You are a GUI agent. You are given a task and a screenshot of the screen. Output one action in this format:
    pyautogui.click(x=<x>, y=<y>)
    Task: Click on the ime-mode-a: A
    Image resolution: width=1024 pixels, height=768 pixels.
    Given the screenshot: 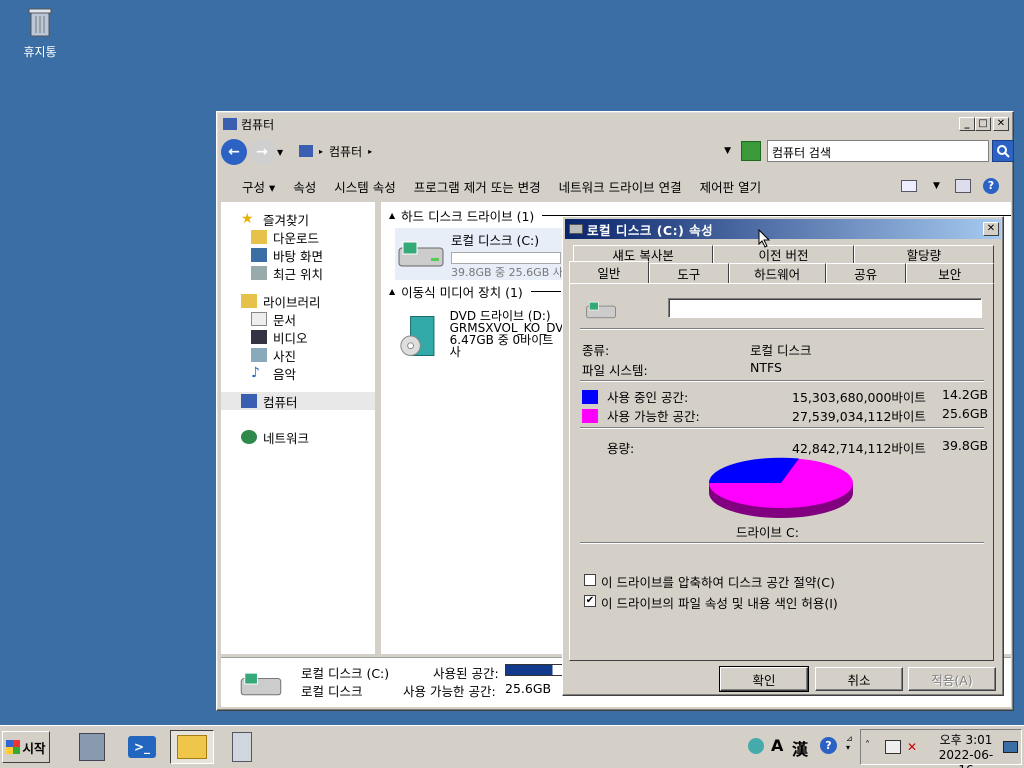 What is the action you would take?
    pyautogui.click(x=777, y=745)
    